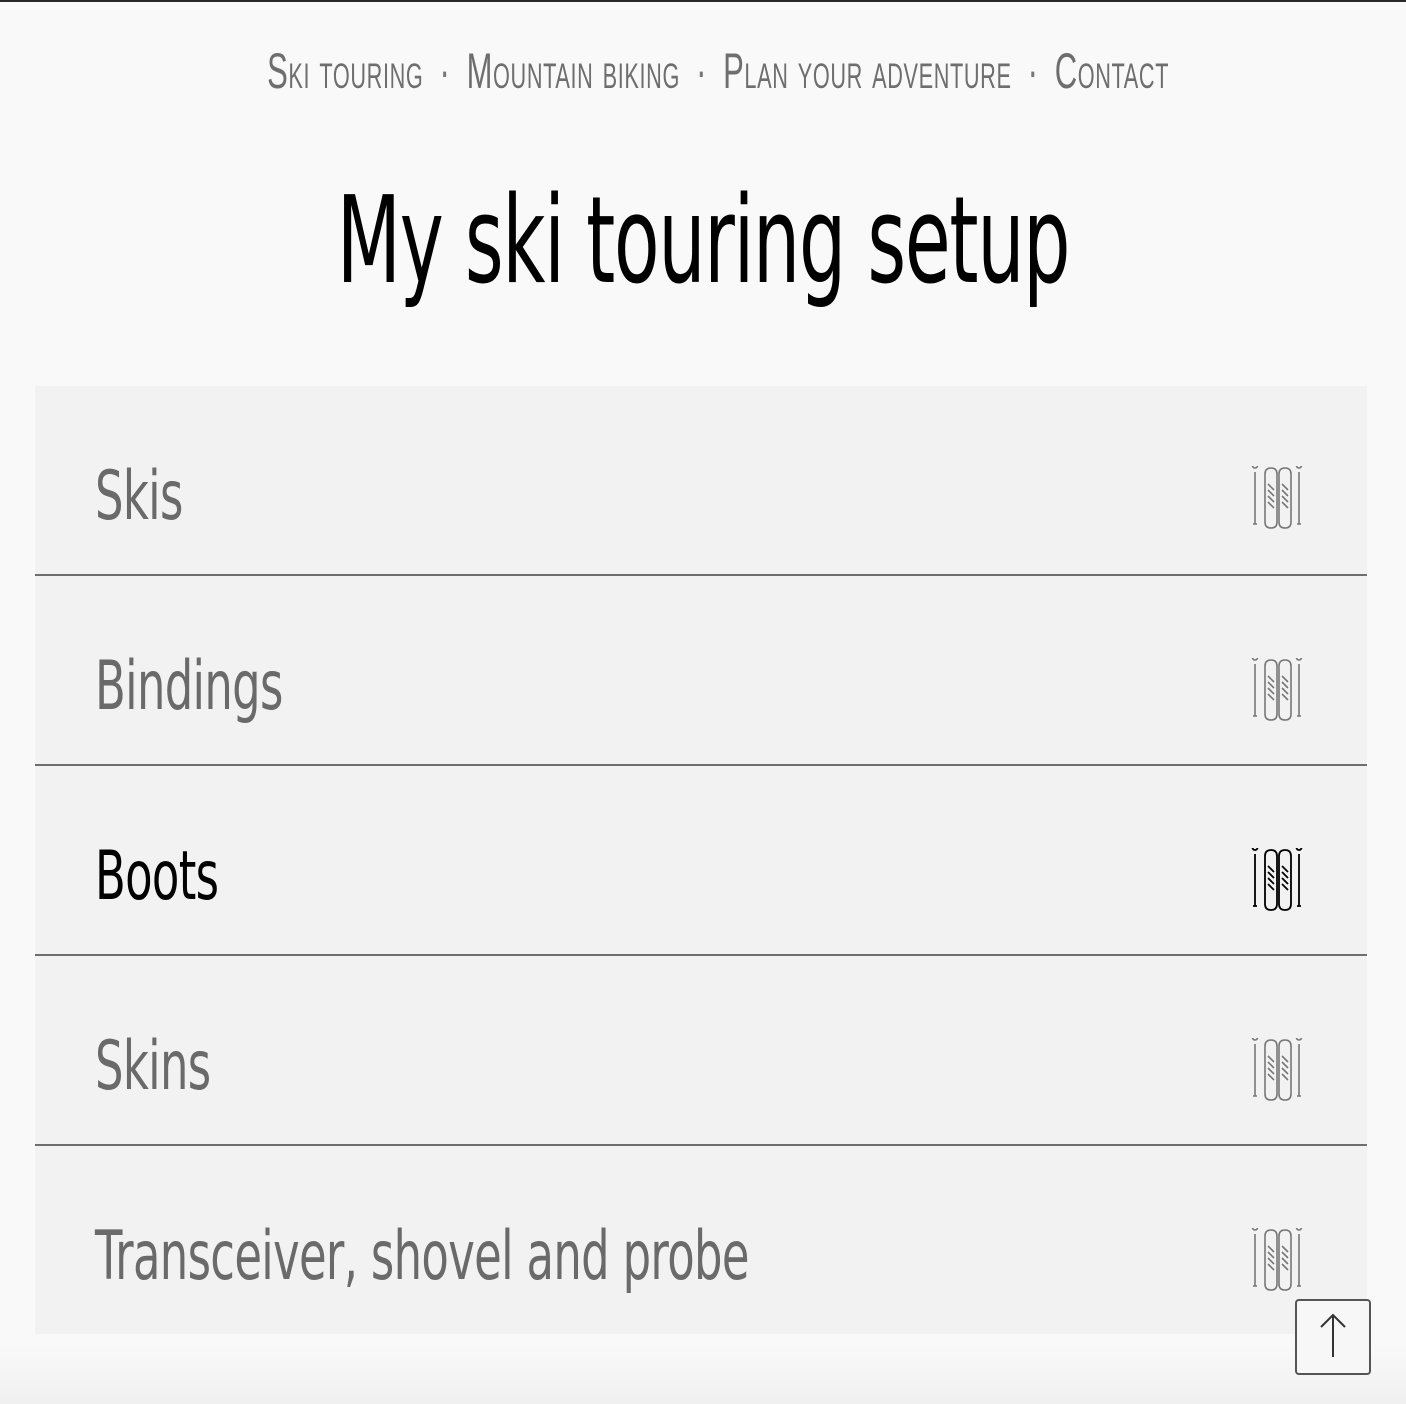 Image resolution: width=1406 pixels, height=1404 pixels. What do you see at coordinates (422, 1256) in the screenshot?
I see `accordion-item-label: Transceiver, shovel and probe` at bounding box center [422, 1256].